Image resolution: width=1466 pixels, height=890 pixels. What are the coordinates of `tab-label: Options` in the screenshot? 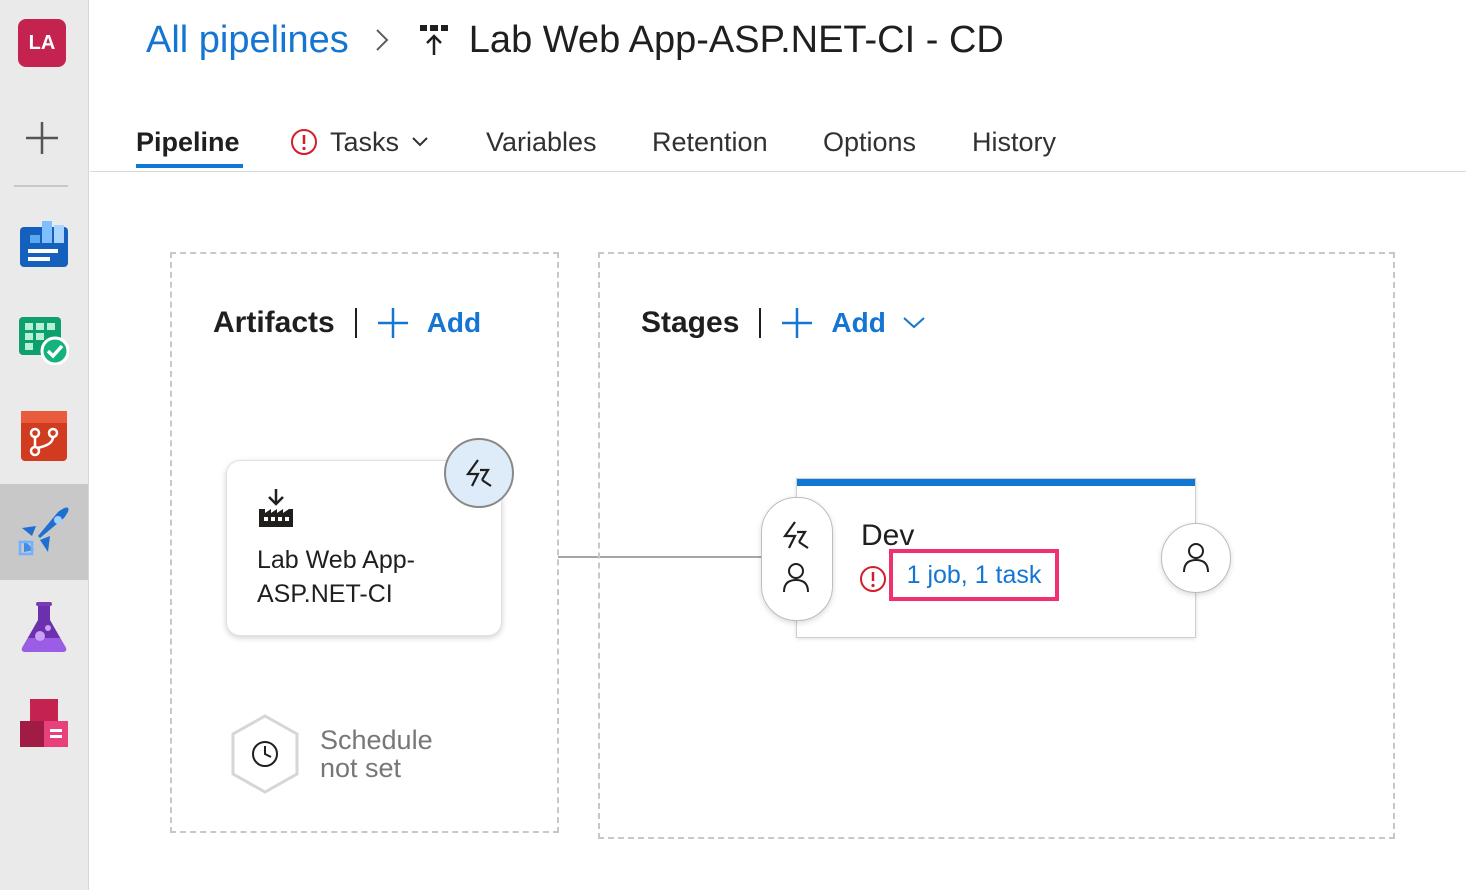 It's located at (870, 141).